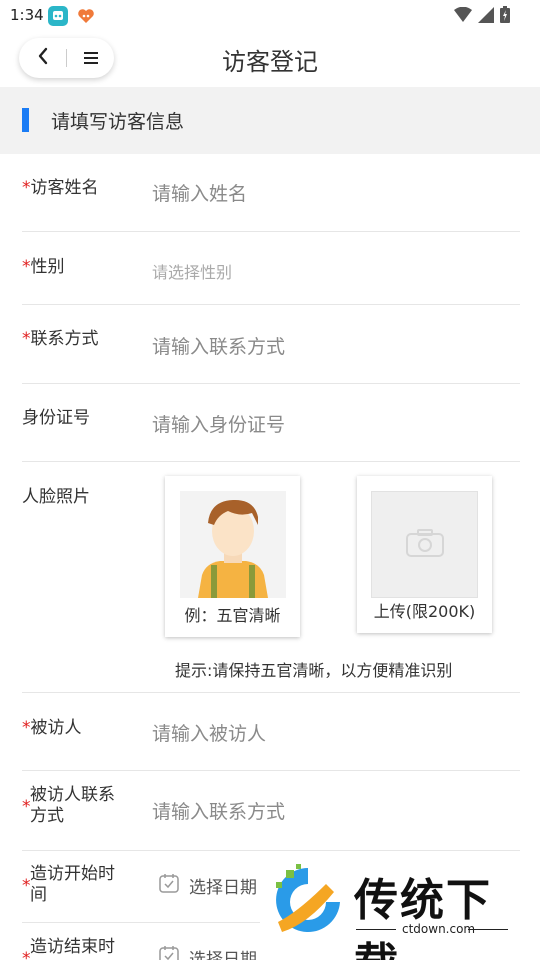  Describe the element at coordinates (60, 339) in the screenshot. I see `contact-label: *联系方式` at that location.